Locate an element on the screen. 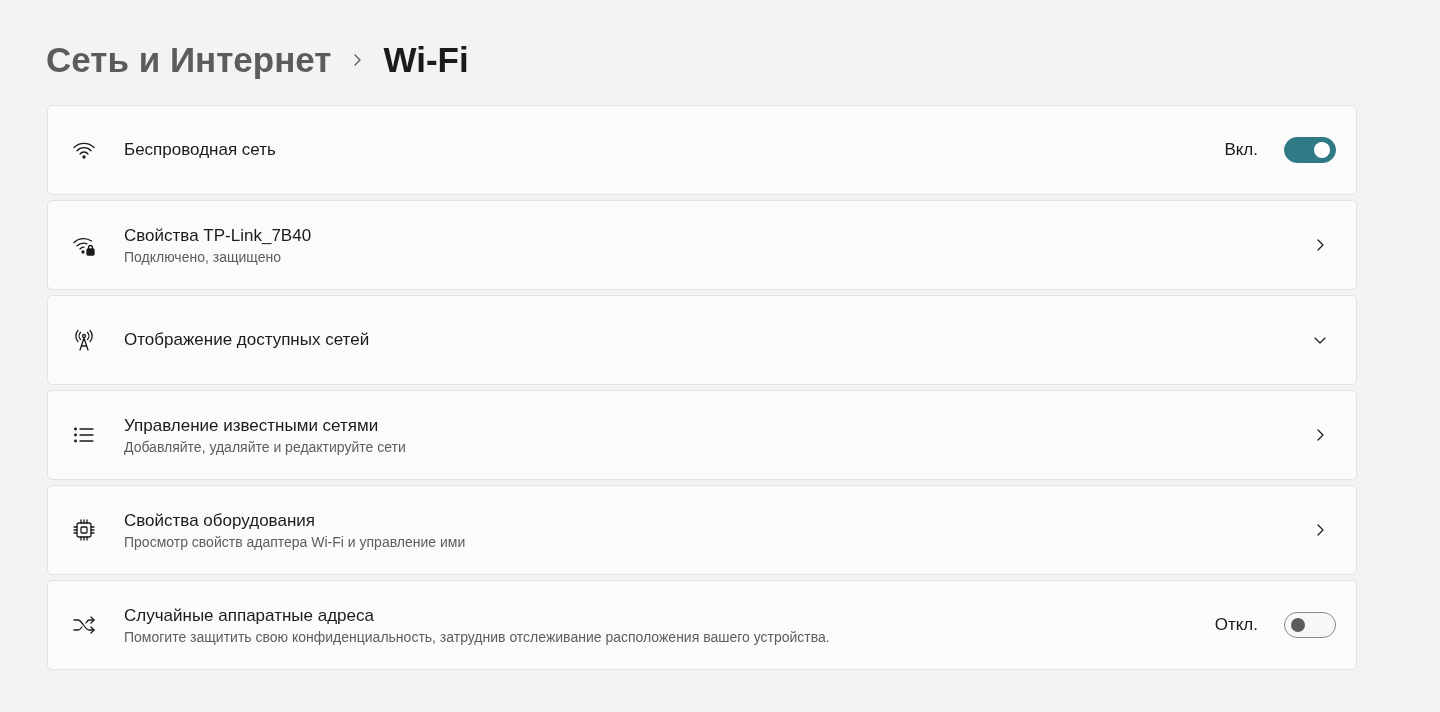 The image size is (1440, 712). row-description: Добавляйте, удаляйте и редактируйте сети is located at coordinates (265, 446).